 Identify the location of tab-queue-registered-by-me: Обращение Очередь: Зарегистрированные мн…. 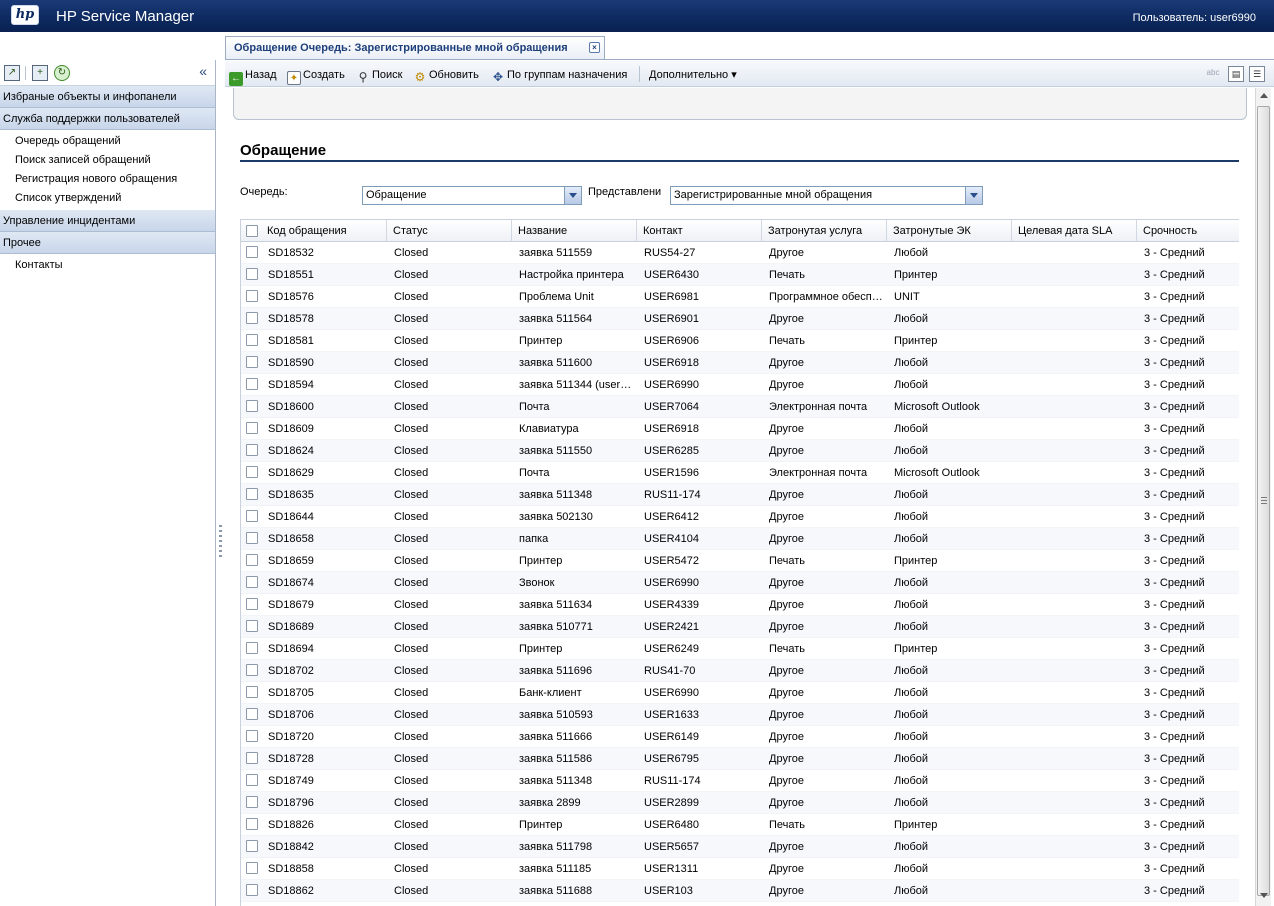
(415, 48).